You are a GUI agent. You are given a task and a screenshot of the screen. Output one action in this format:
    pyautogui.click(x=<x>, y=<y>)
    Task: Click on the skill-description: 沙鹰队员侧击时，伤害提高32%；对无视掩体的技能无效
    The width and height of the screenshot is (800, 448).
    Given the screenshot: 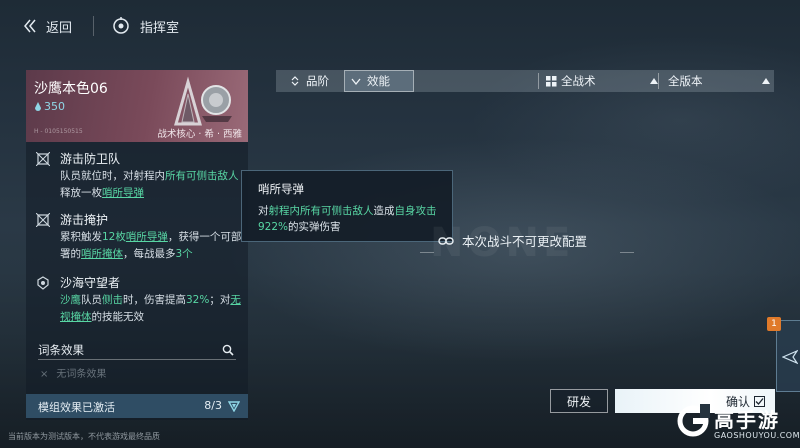 What is the action you would take?
    pyautogui.click(x=152, y=309)
    